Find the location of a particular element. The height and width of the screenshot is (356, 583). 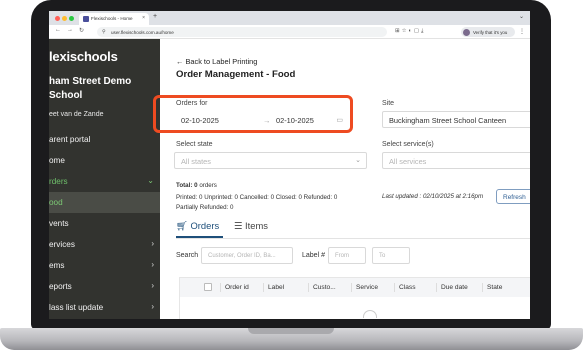

avatar is located at coordinates (466, 32).